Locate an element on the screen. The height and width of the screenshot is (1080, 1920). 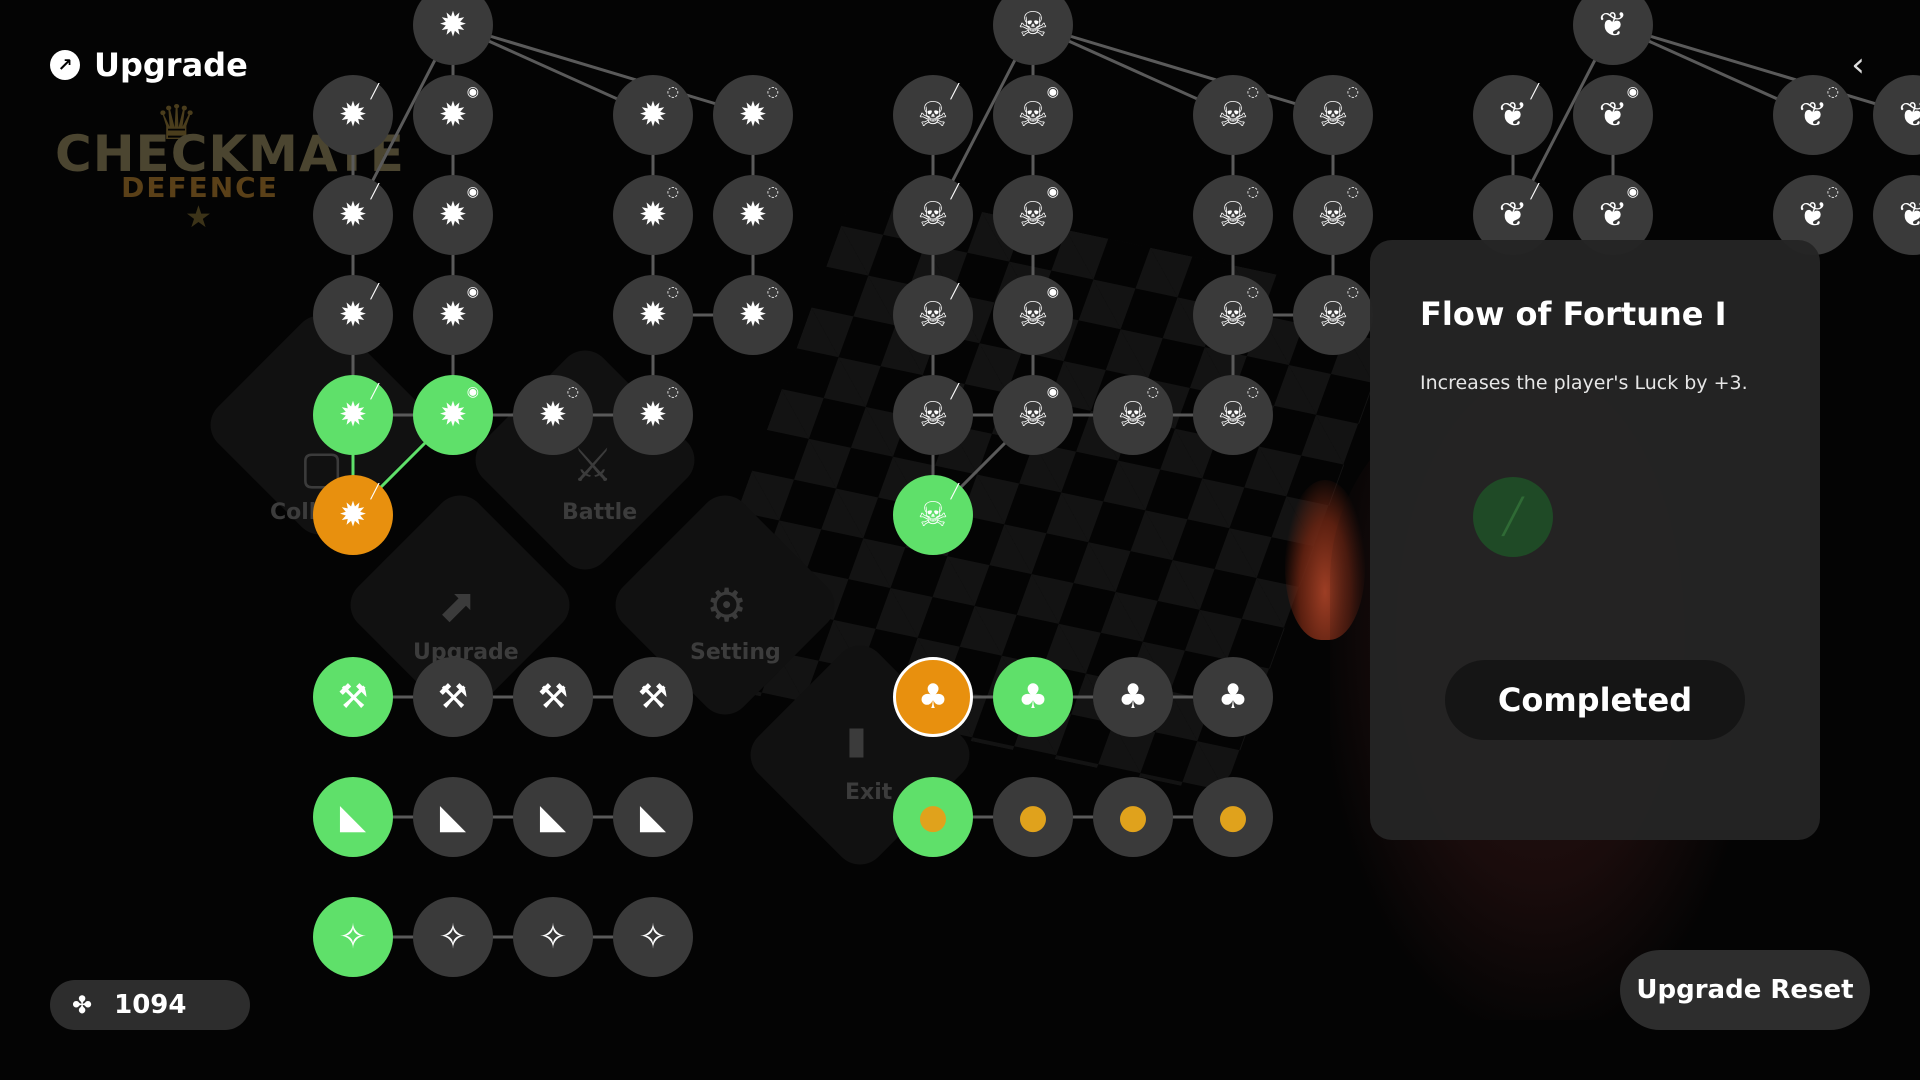
speed-skill-node-completed: ◣ is located at coordinates (353, 817).